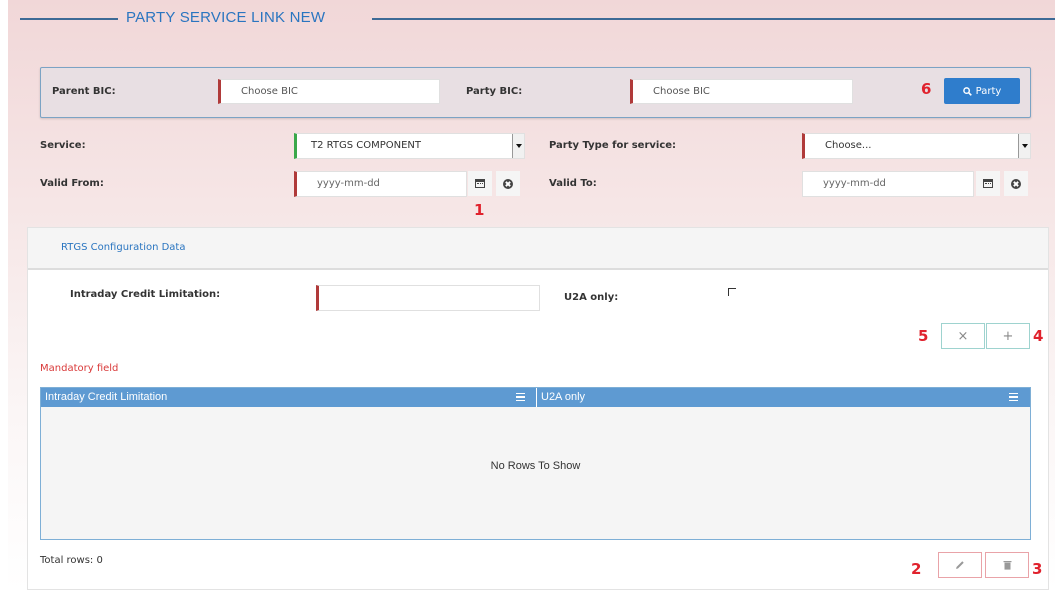 Image resolution: width=1055 pixels, height=590 pixels. I want to click on service-selected-value: T2 RTGS COMPONENT, so click(366, 145).